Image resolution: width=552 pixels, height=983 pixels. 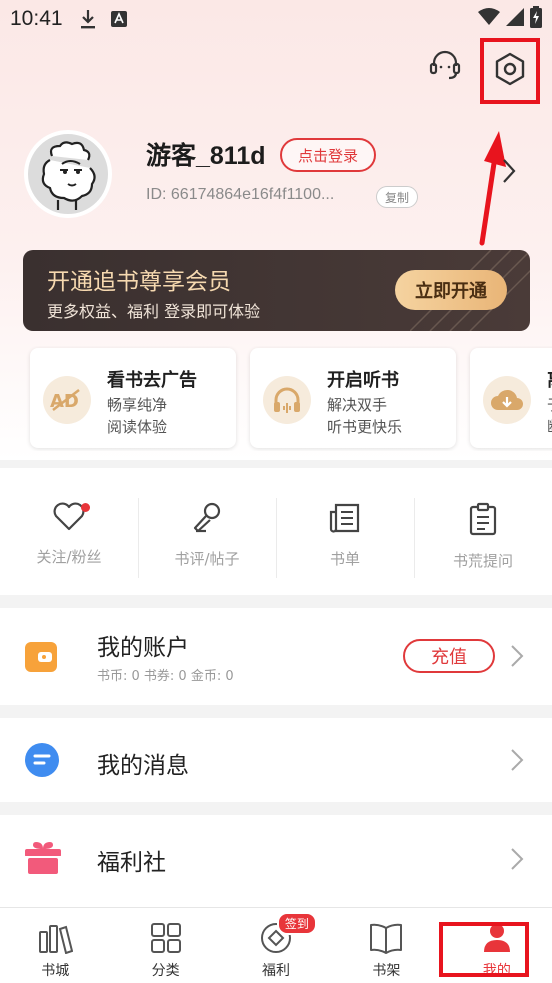 I want to click on feature-line: 断, so click(x=549, y=426).